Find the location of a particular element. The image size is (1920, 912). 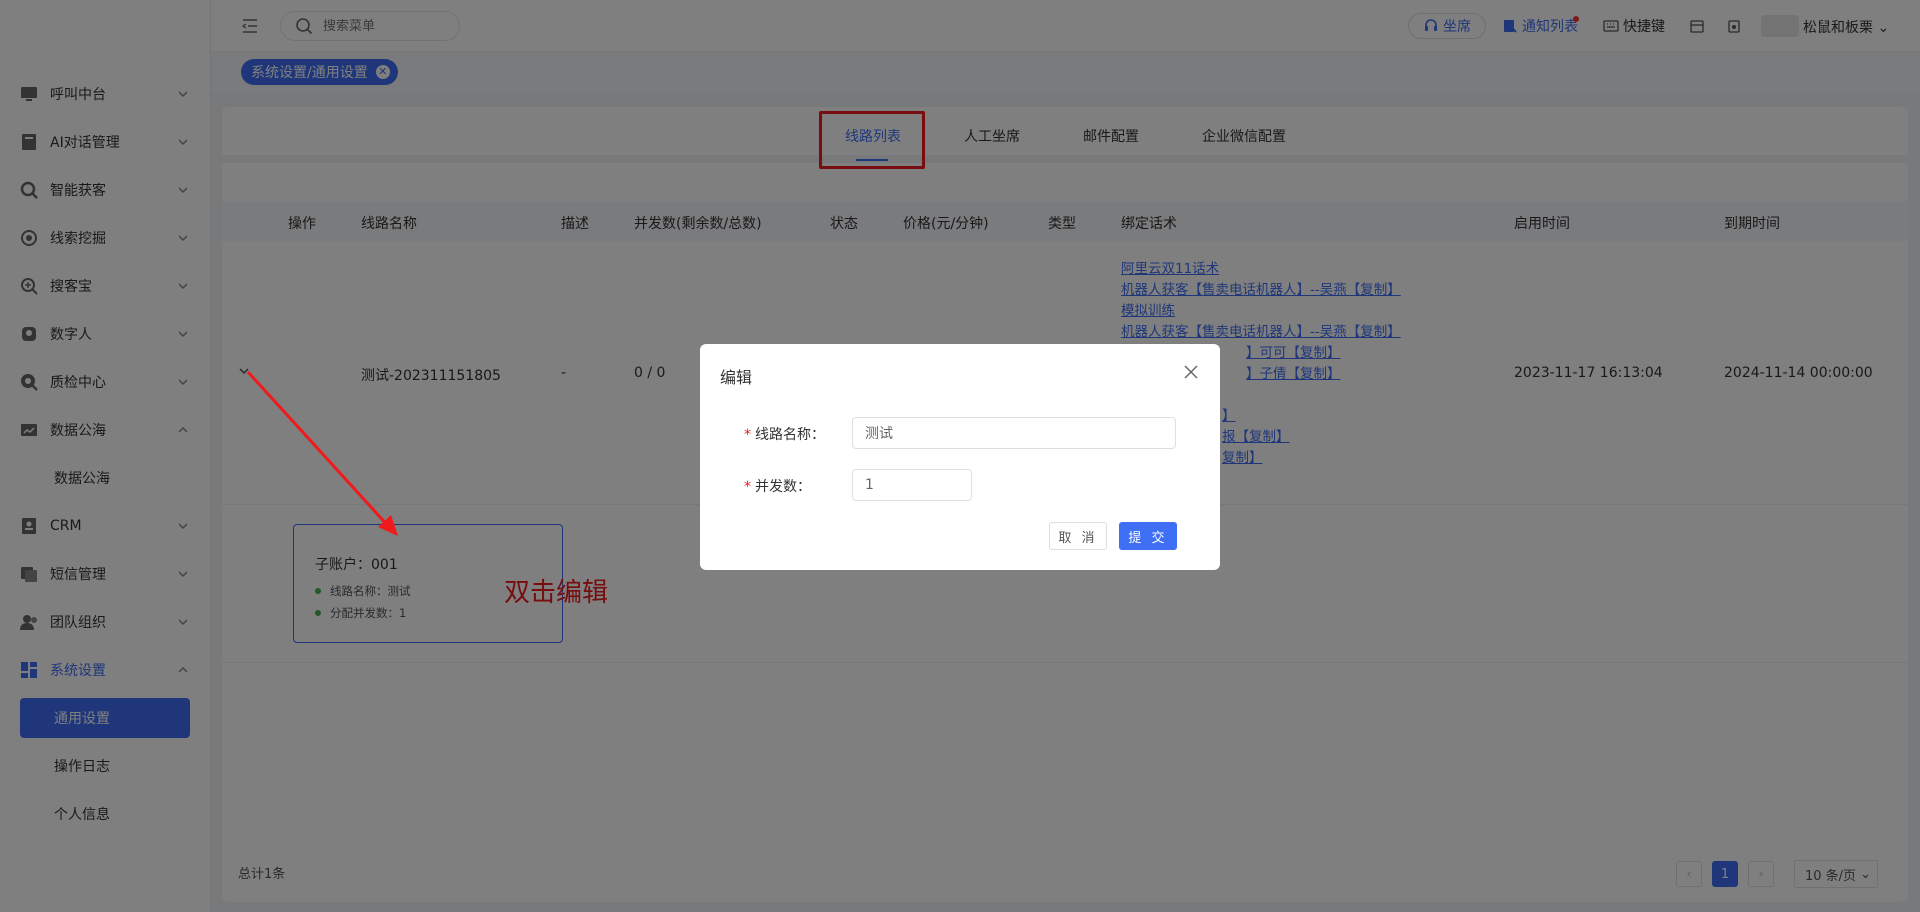

concurrency-label: * 并发数： is located at coordinates (777, 487).